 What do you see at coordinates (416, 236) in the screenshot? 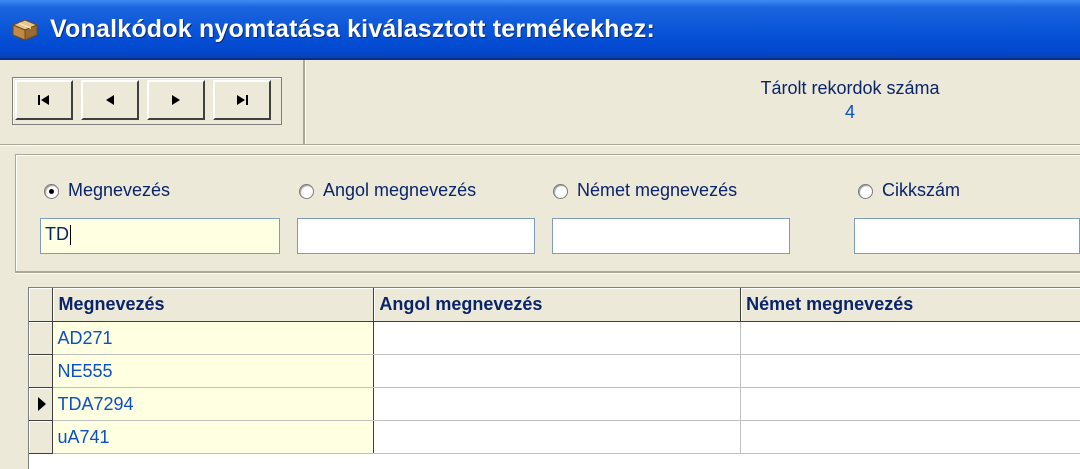
I see `angol-search-input` at bounding box center [416, 236].